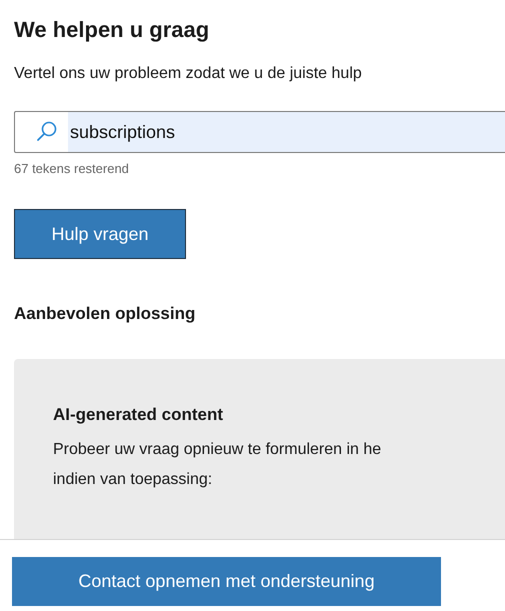  I want to click on card-text: Probeer uw vraag opnieuw te formuleren in he, so click(217, 450).